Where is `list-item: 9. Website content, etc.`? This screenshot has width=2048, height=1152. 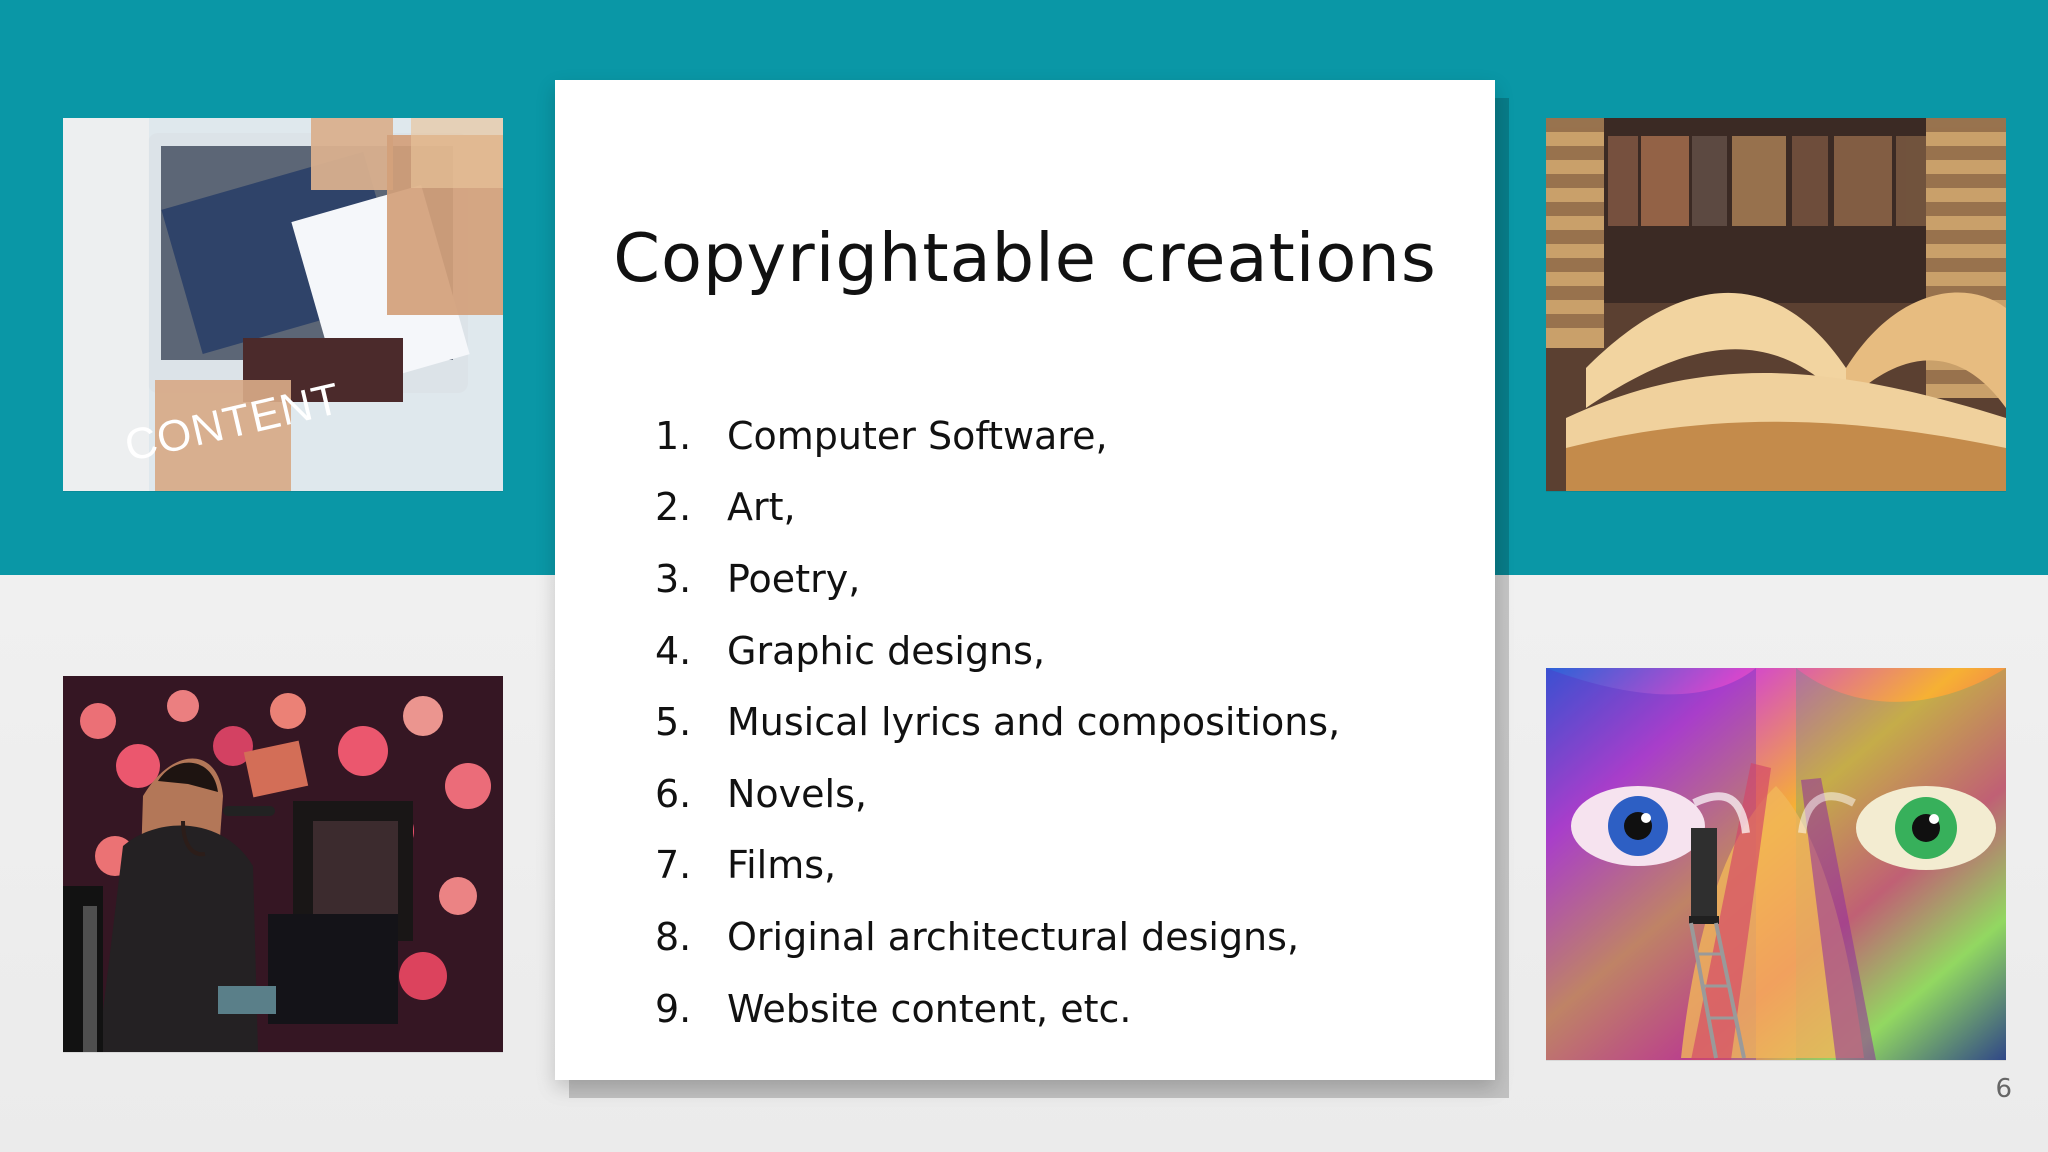
list-item: 9. Website content, etc. is located at coordinates (1035, 1009).